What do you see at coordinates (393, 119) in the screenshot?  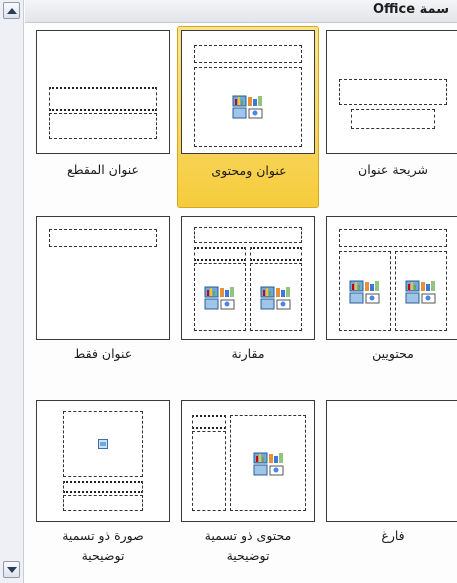 I see `subtitle-placeholder` at bounding box center [393, 119].